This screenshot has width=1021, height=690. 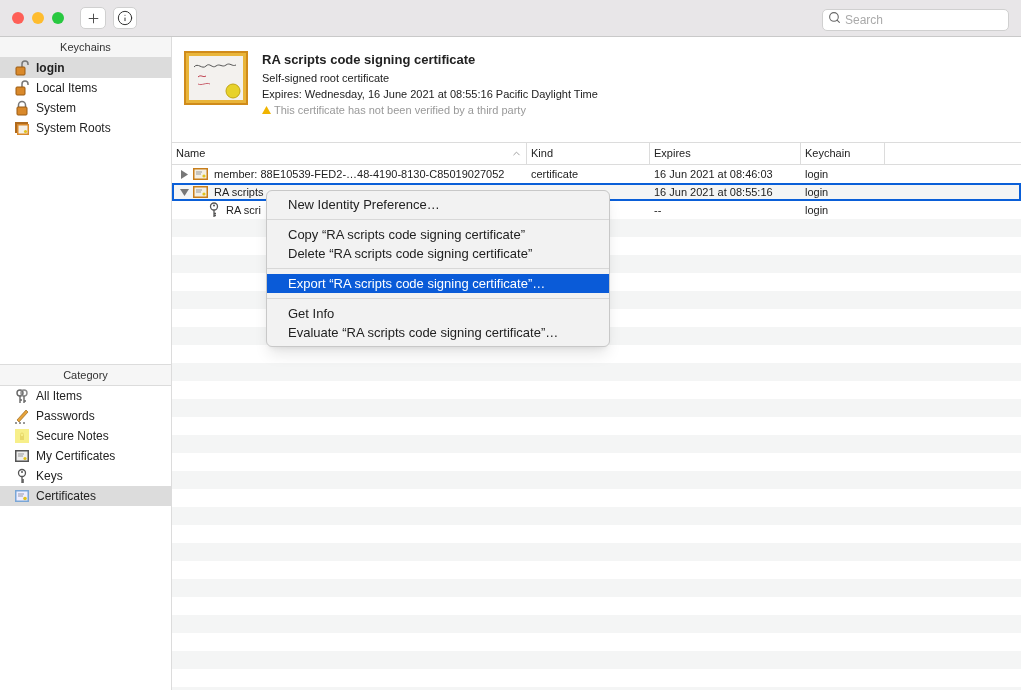 I want to click on note-icon, so click(x=22, y=436).